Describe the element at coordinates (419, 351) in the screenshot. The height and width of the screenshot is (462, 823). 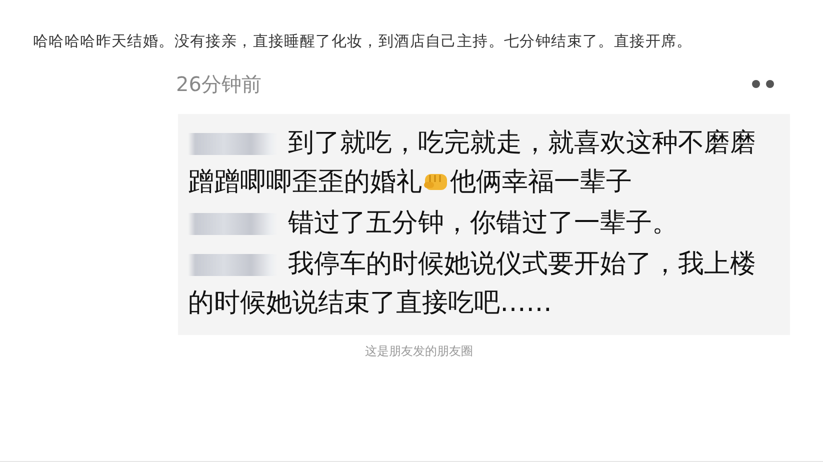
I see `image-caption: 这是朋友发的朋友圈` at that location.